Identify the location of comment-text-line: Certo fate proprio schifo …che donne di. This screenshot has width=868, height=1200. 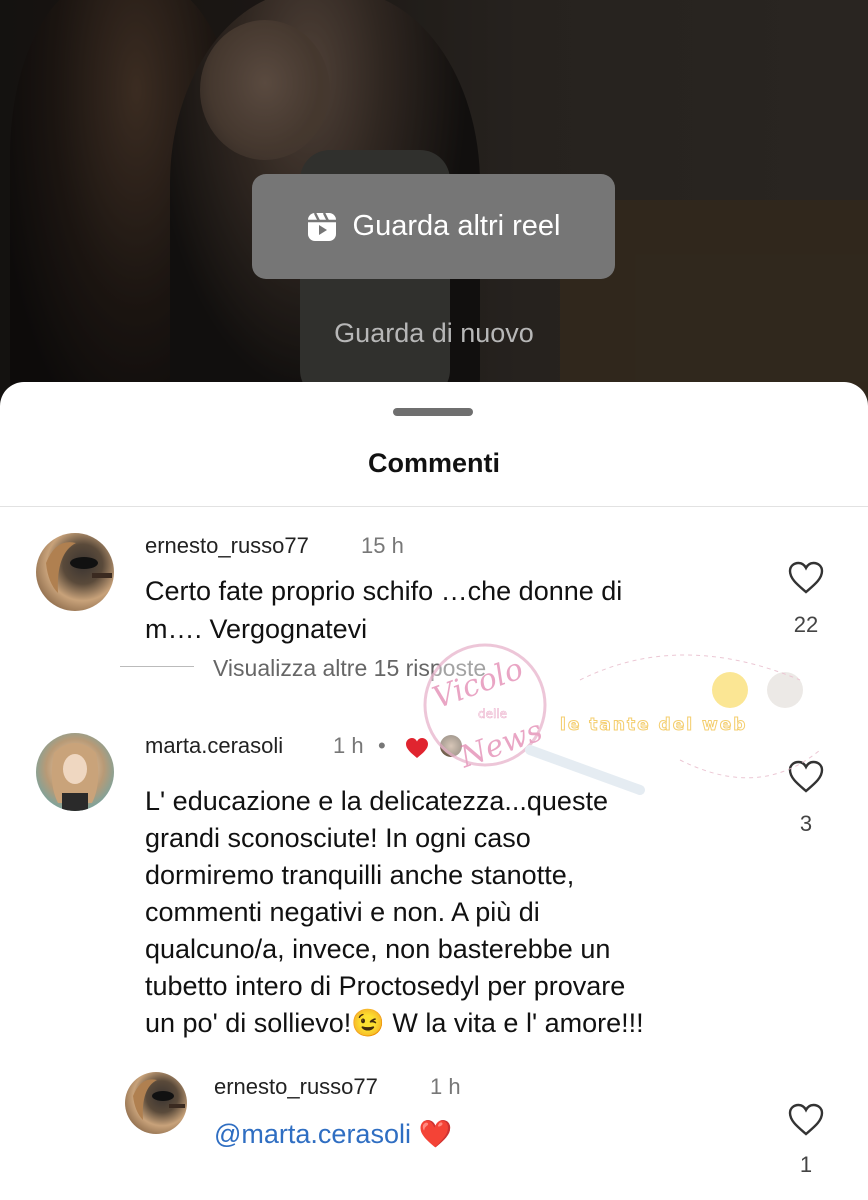
(384, 591).